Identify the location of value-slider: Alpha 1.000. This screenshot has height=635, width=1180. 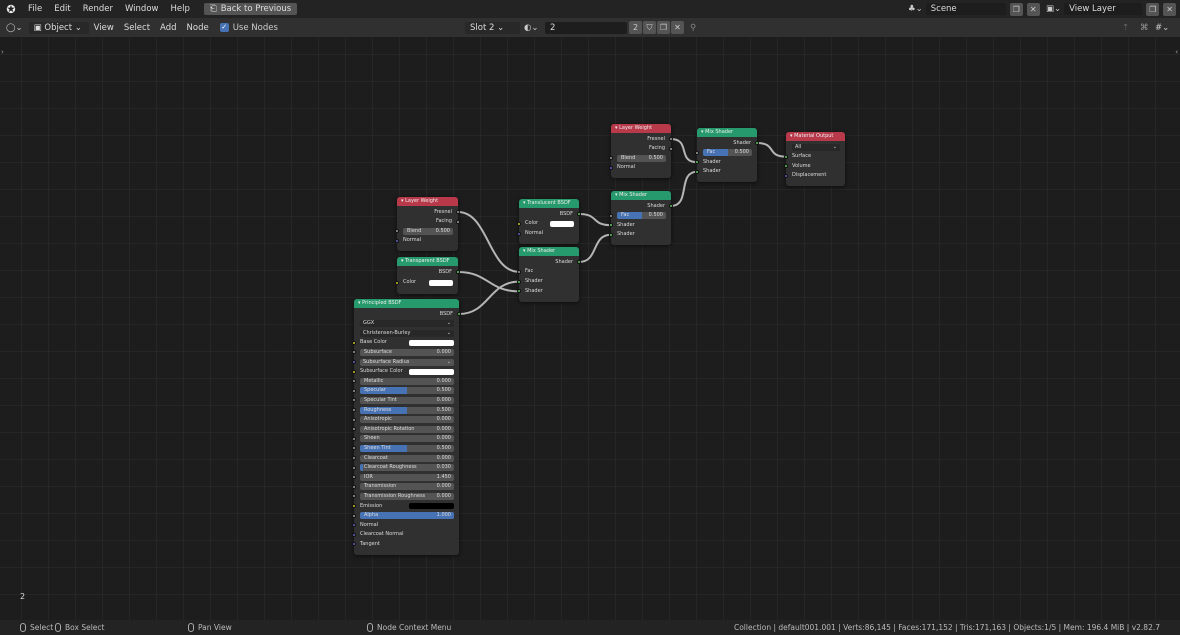
(407, 516).